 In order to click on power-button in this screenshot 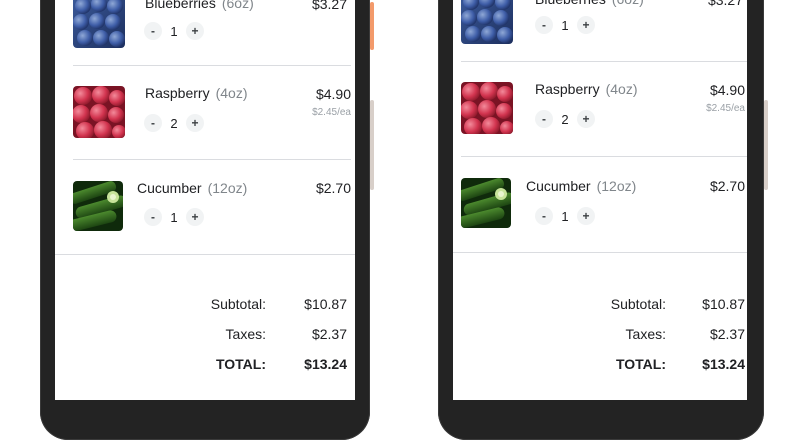, I will do `click(372, 26)`.